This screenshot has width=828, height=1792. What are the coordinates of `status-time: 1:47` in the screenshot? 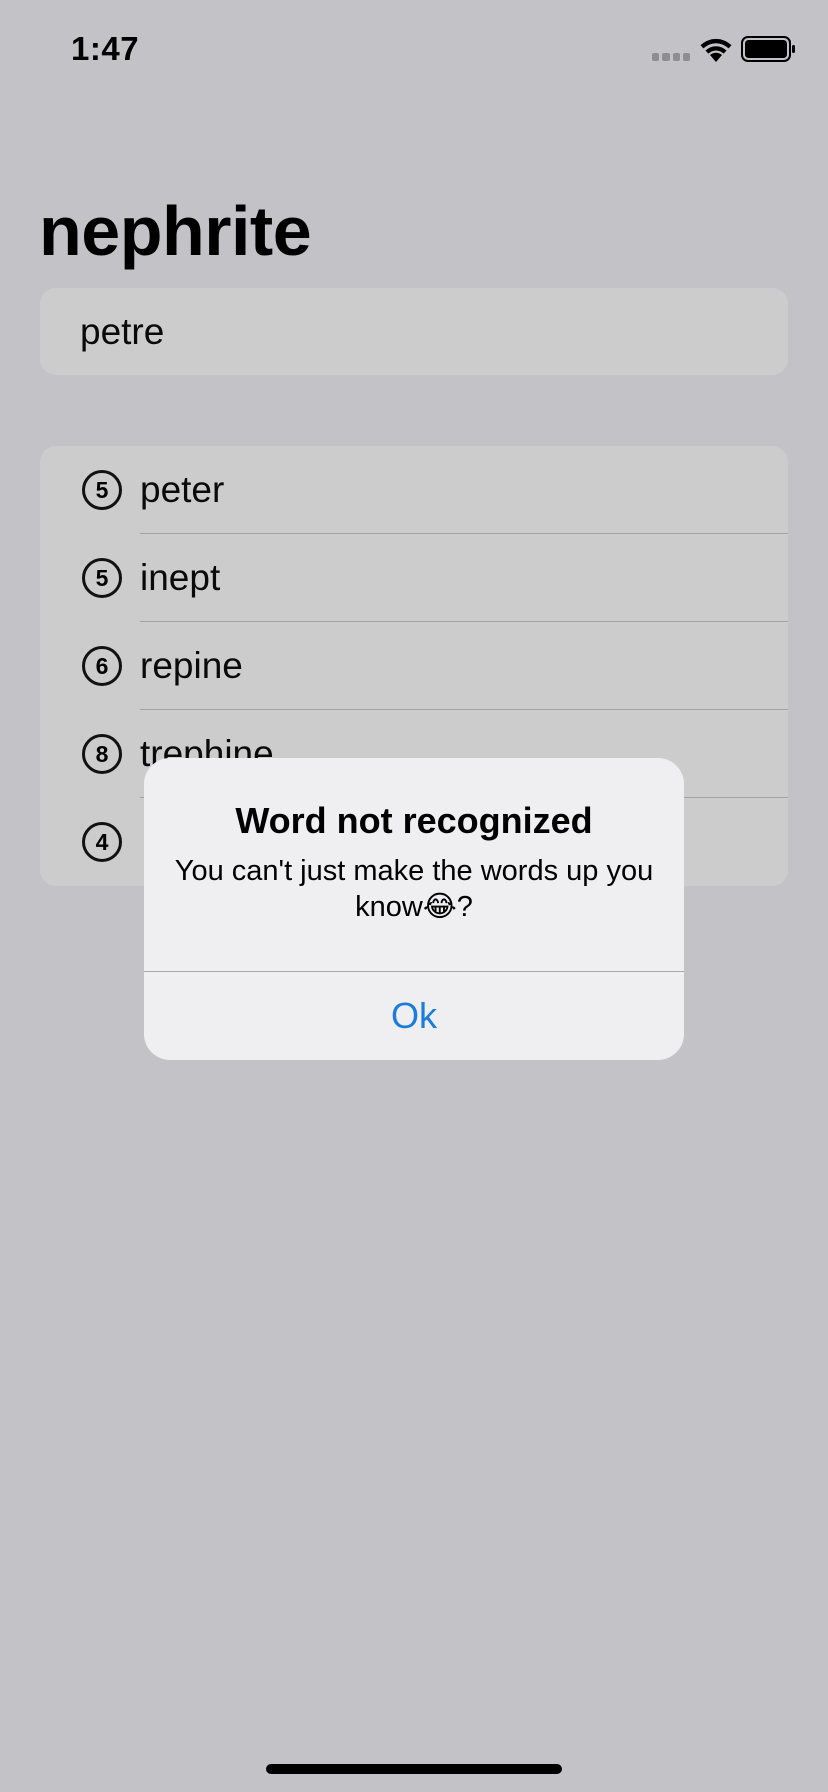 It's located at (105, 48).